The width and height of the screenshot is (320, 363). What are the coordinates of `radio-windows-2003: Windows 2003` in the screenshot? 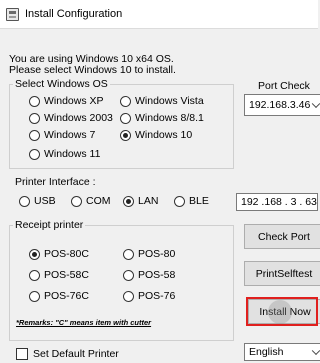 It's located at (71, 118).